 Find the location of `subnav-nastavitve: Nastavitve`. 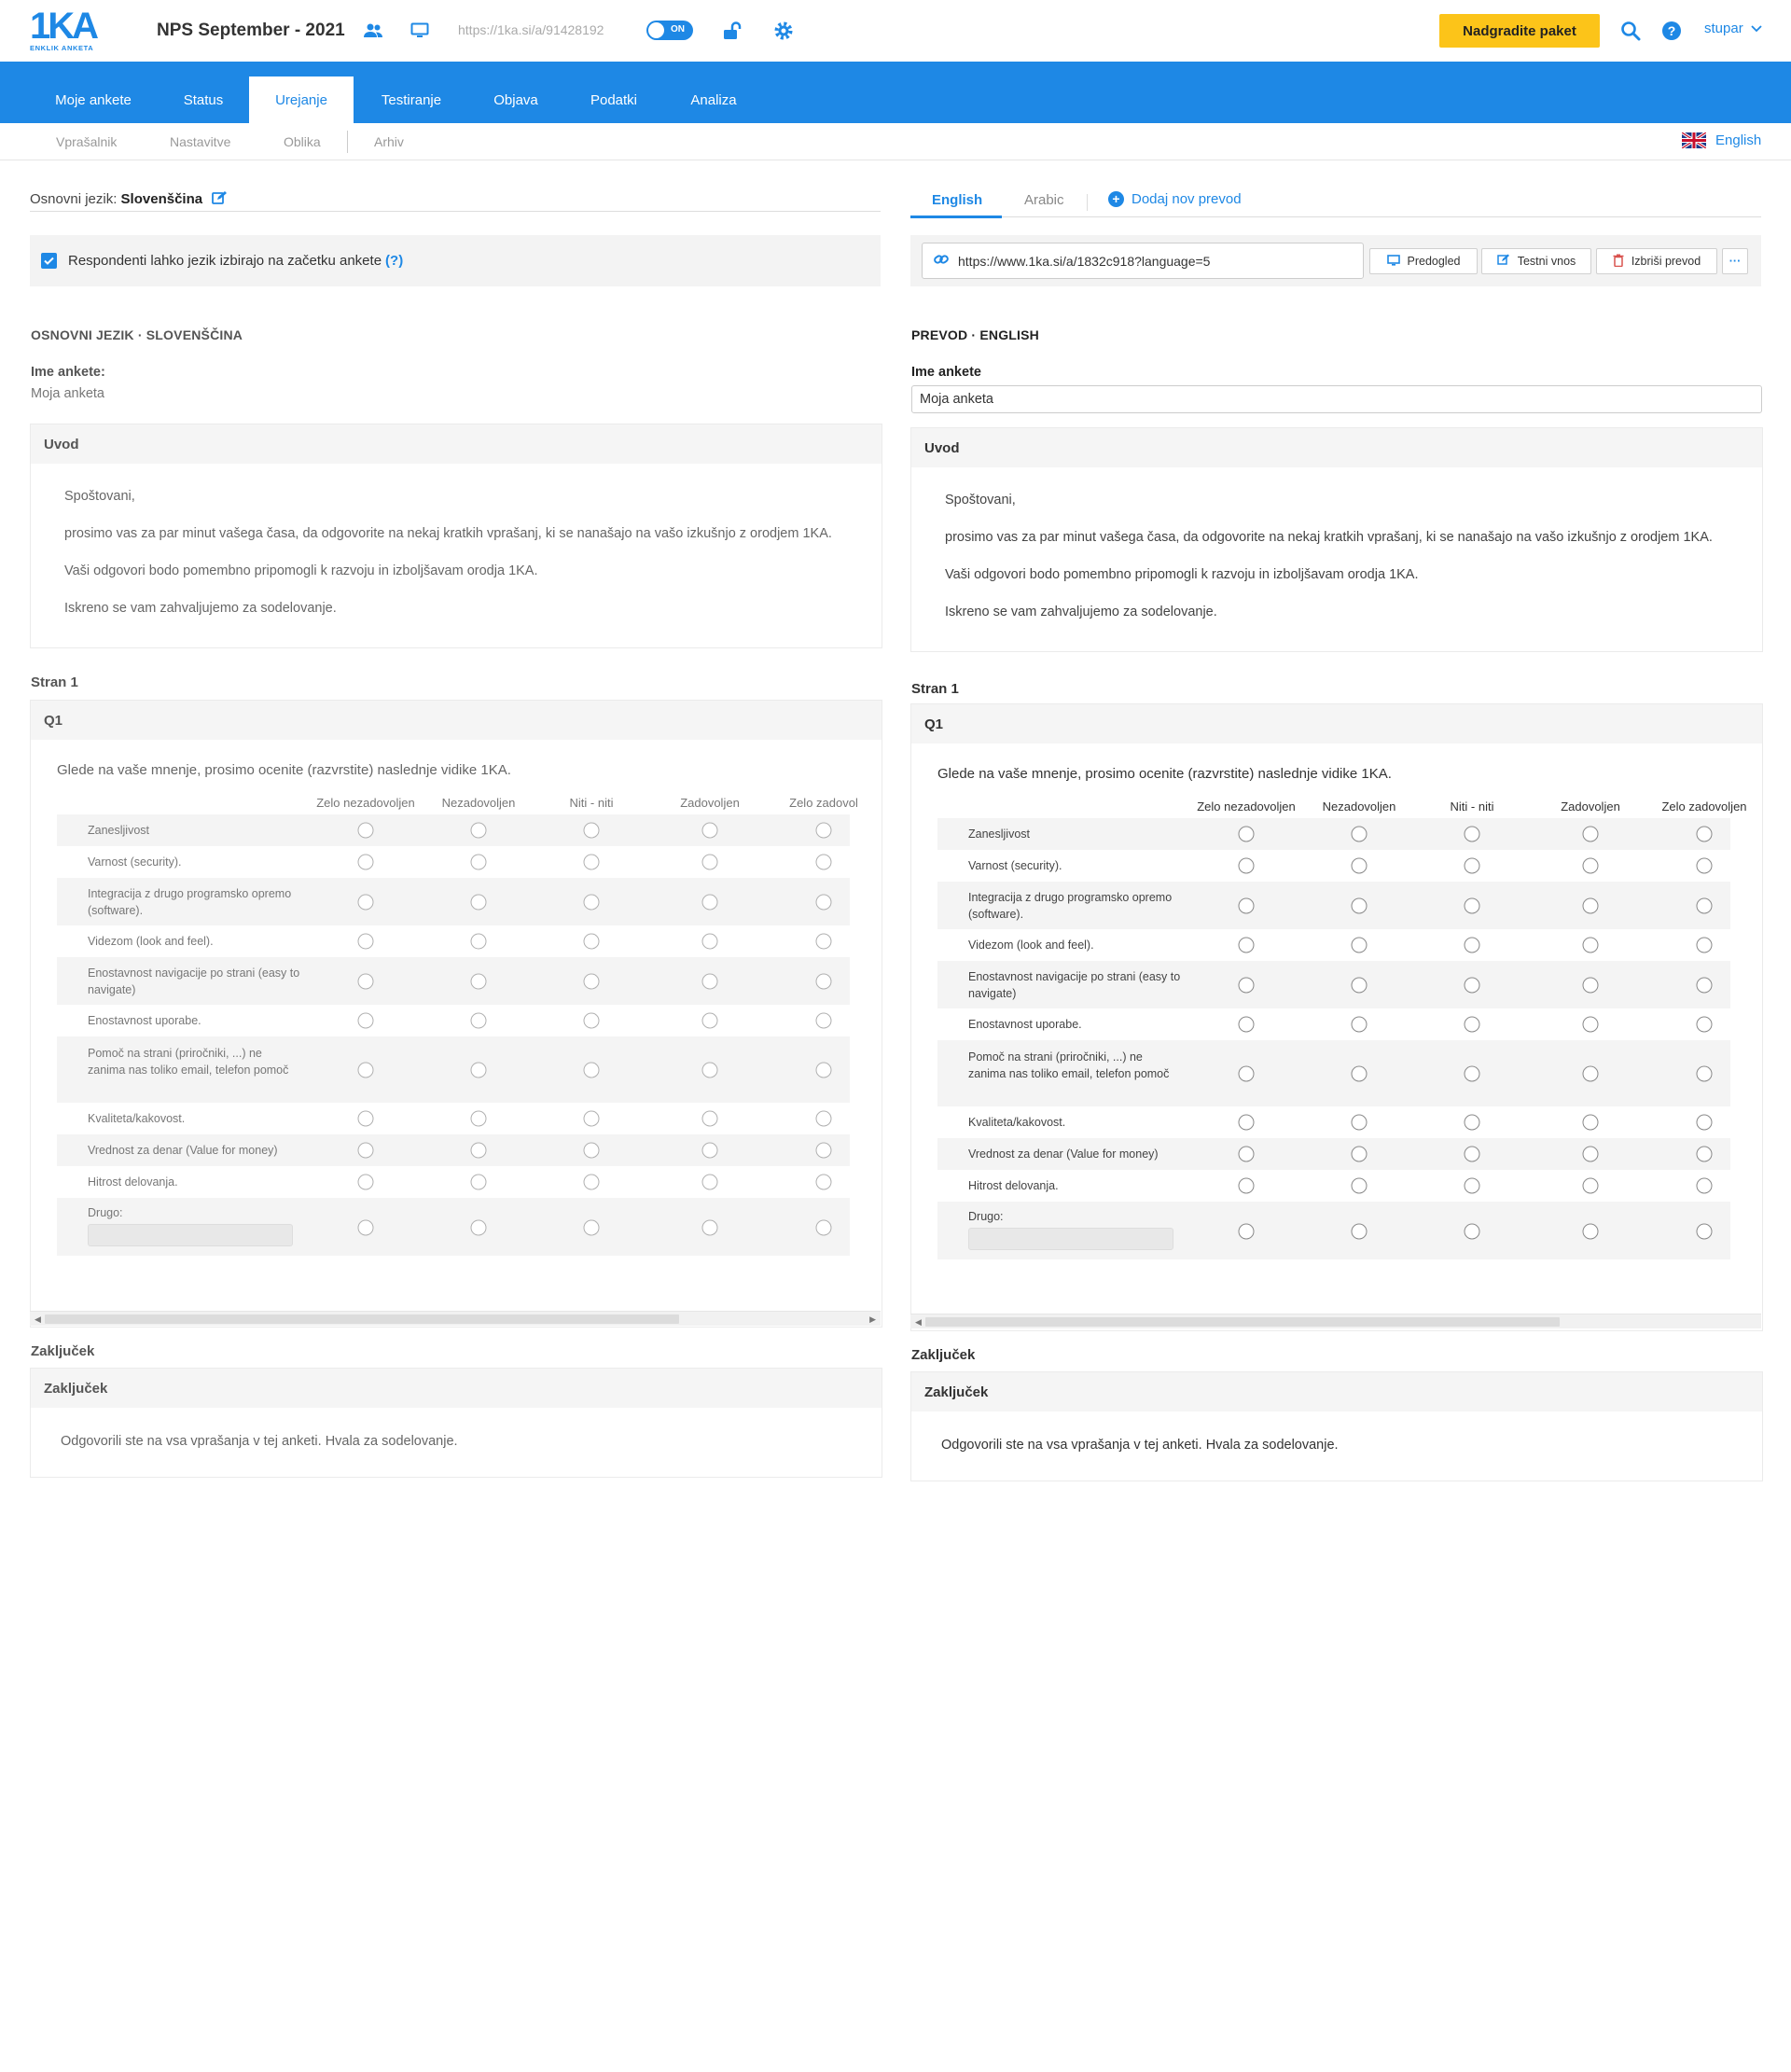

subnav-nastavitve: Nastavitve is located at coordinates (200, 141).